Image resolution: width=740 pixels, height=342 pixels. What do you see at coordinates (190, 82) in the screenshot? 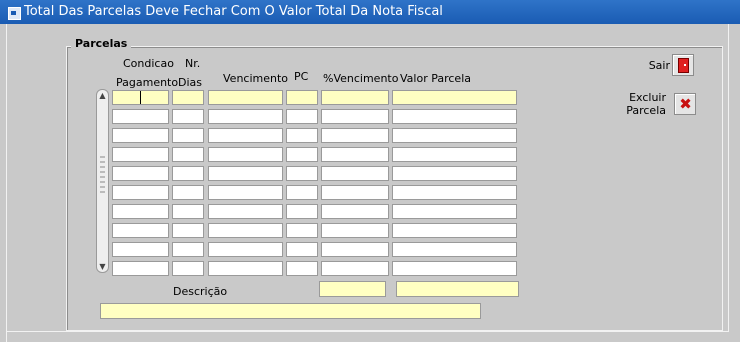
I see `header-dias: Dias` at bounding box center [190, 82].